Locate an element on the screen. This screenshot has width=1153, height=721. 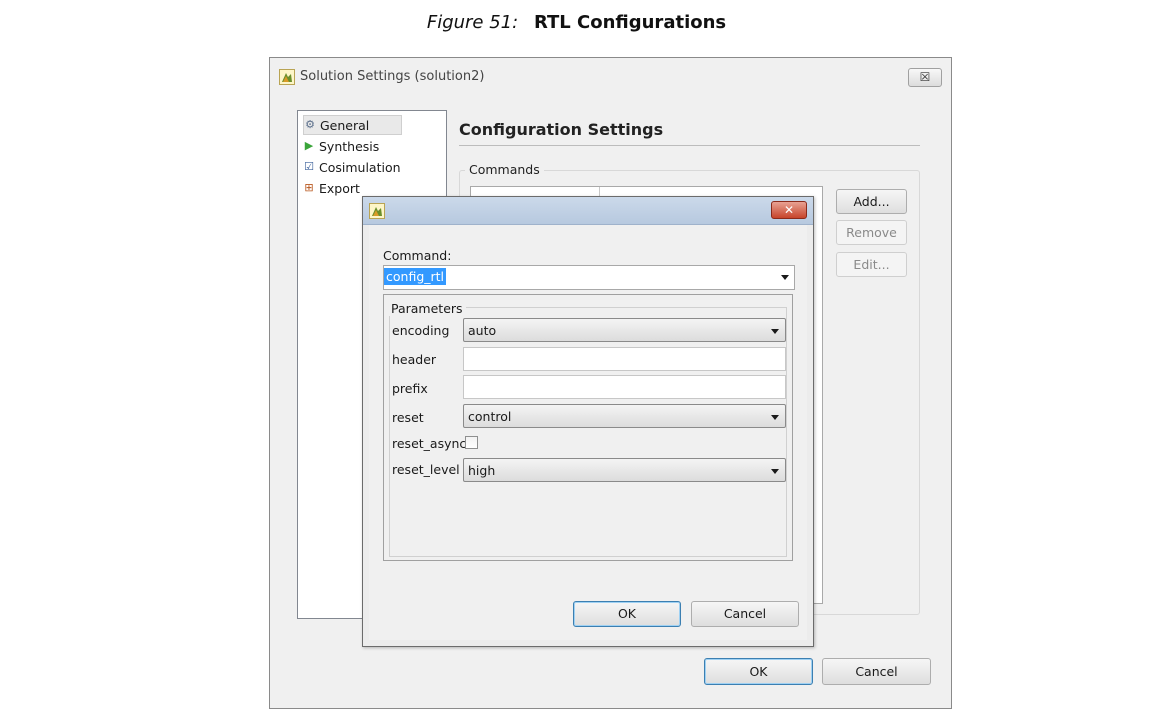
encoding-value: auto is located at coordinates (482, 330).